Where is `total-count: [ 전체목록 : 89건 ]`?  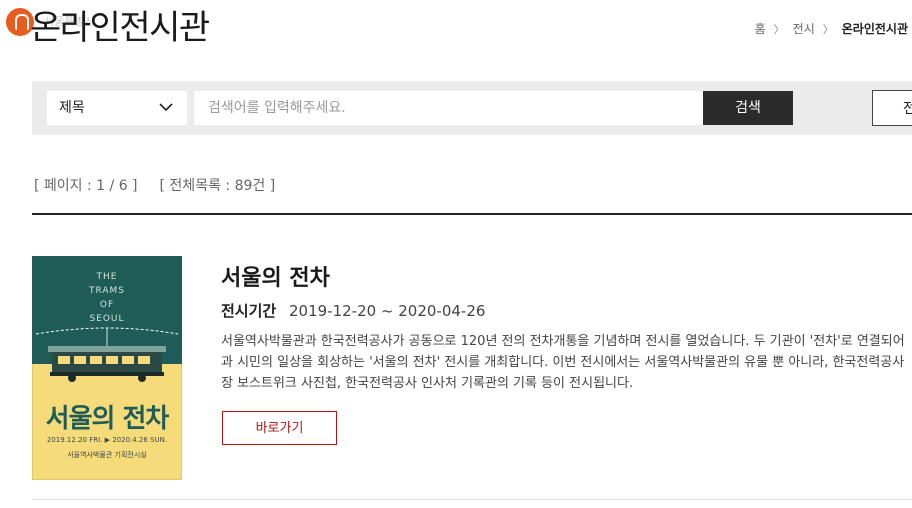 total-count: [ 전체목록 : 89건 ] is located at coordinates (217, 186).